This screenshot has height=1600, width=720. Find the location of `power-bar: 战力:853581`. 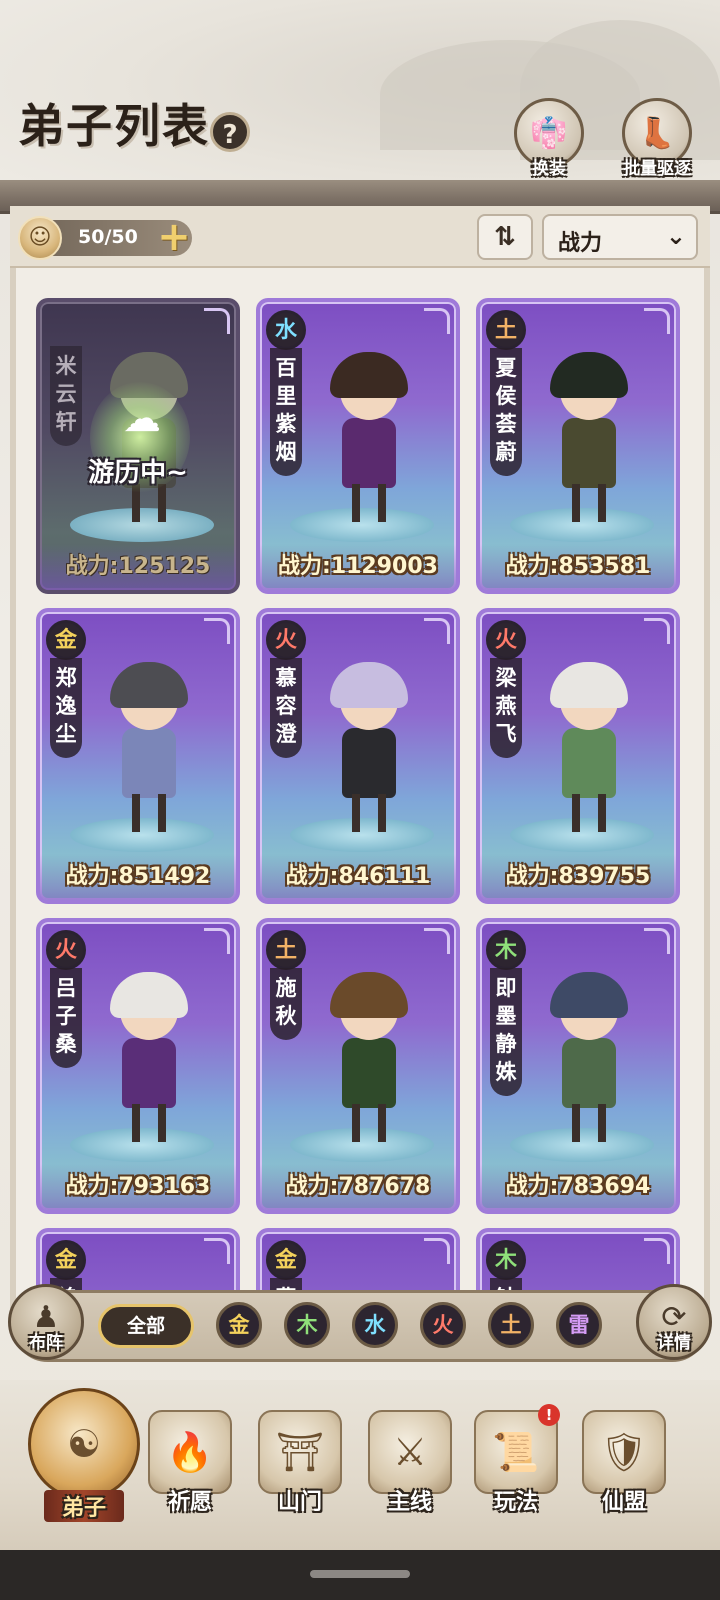

power-bar: 战力:853581 is located at coordinates (578, 567).